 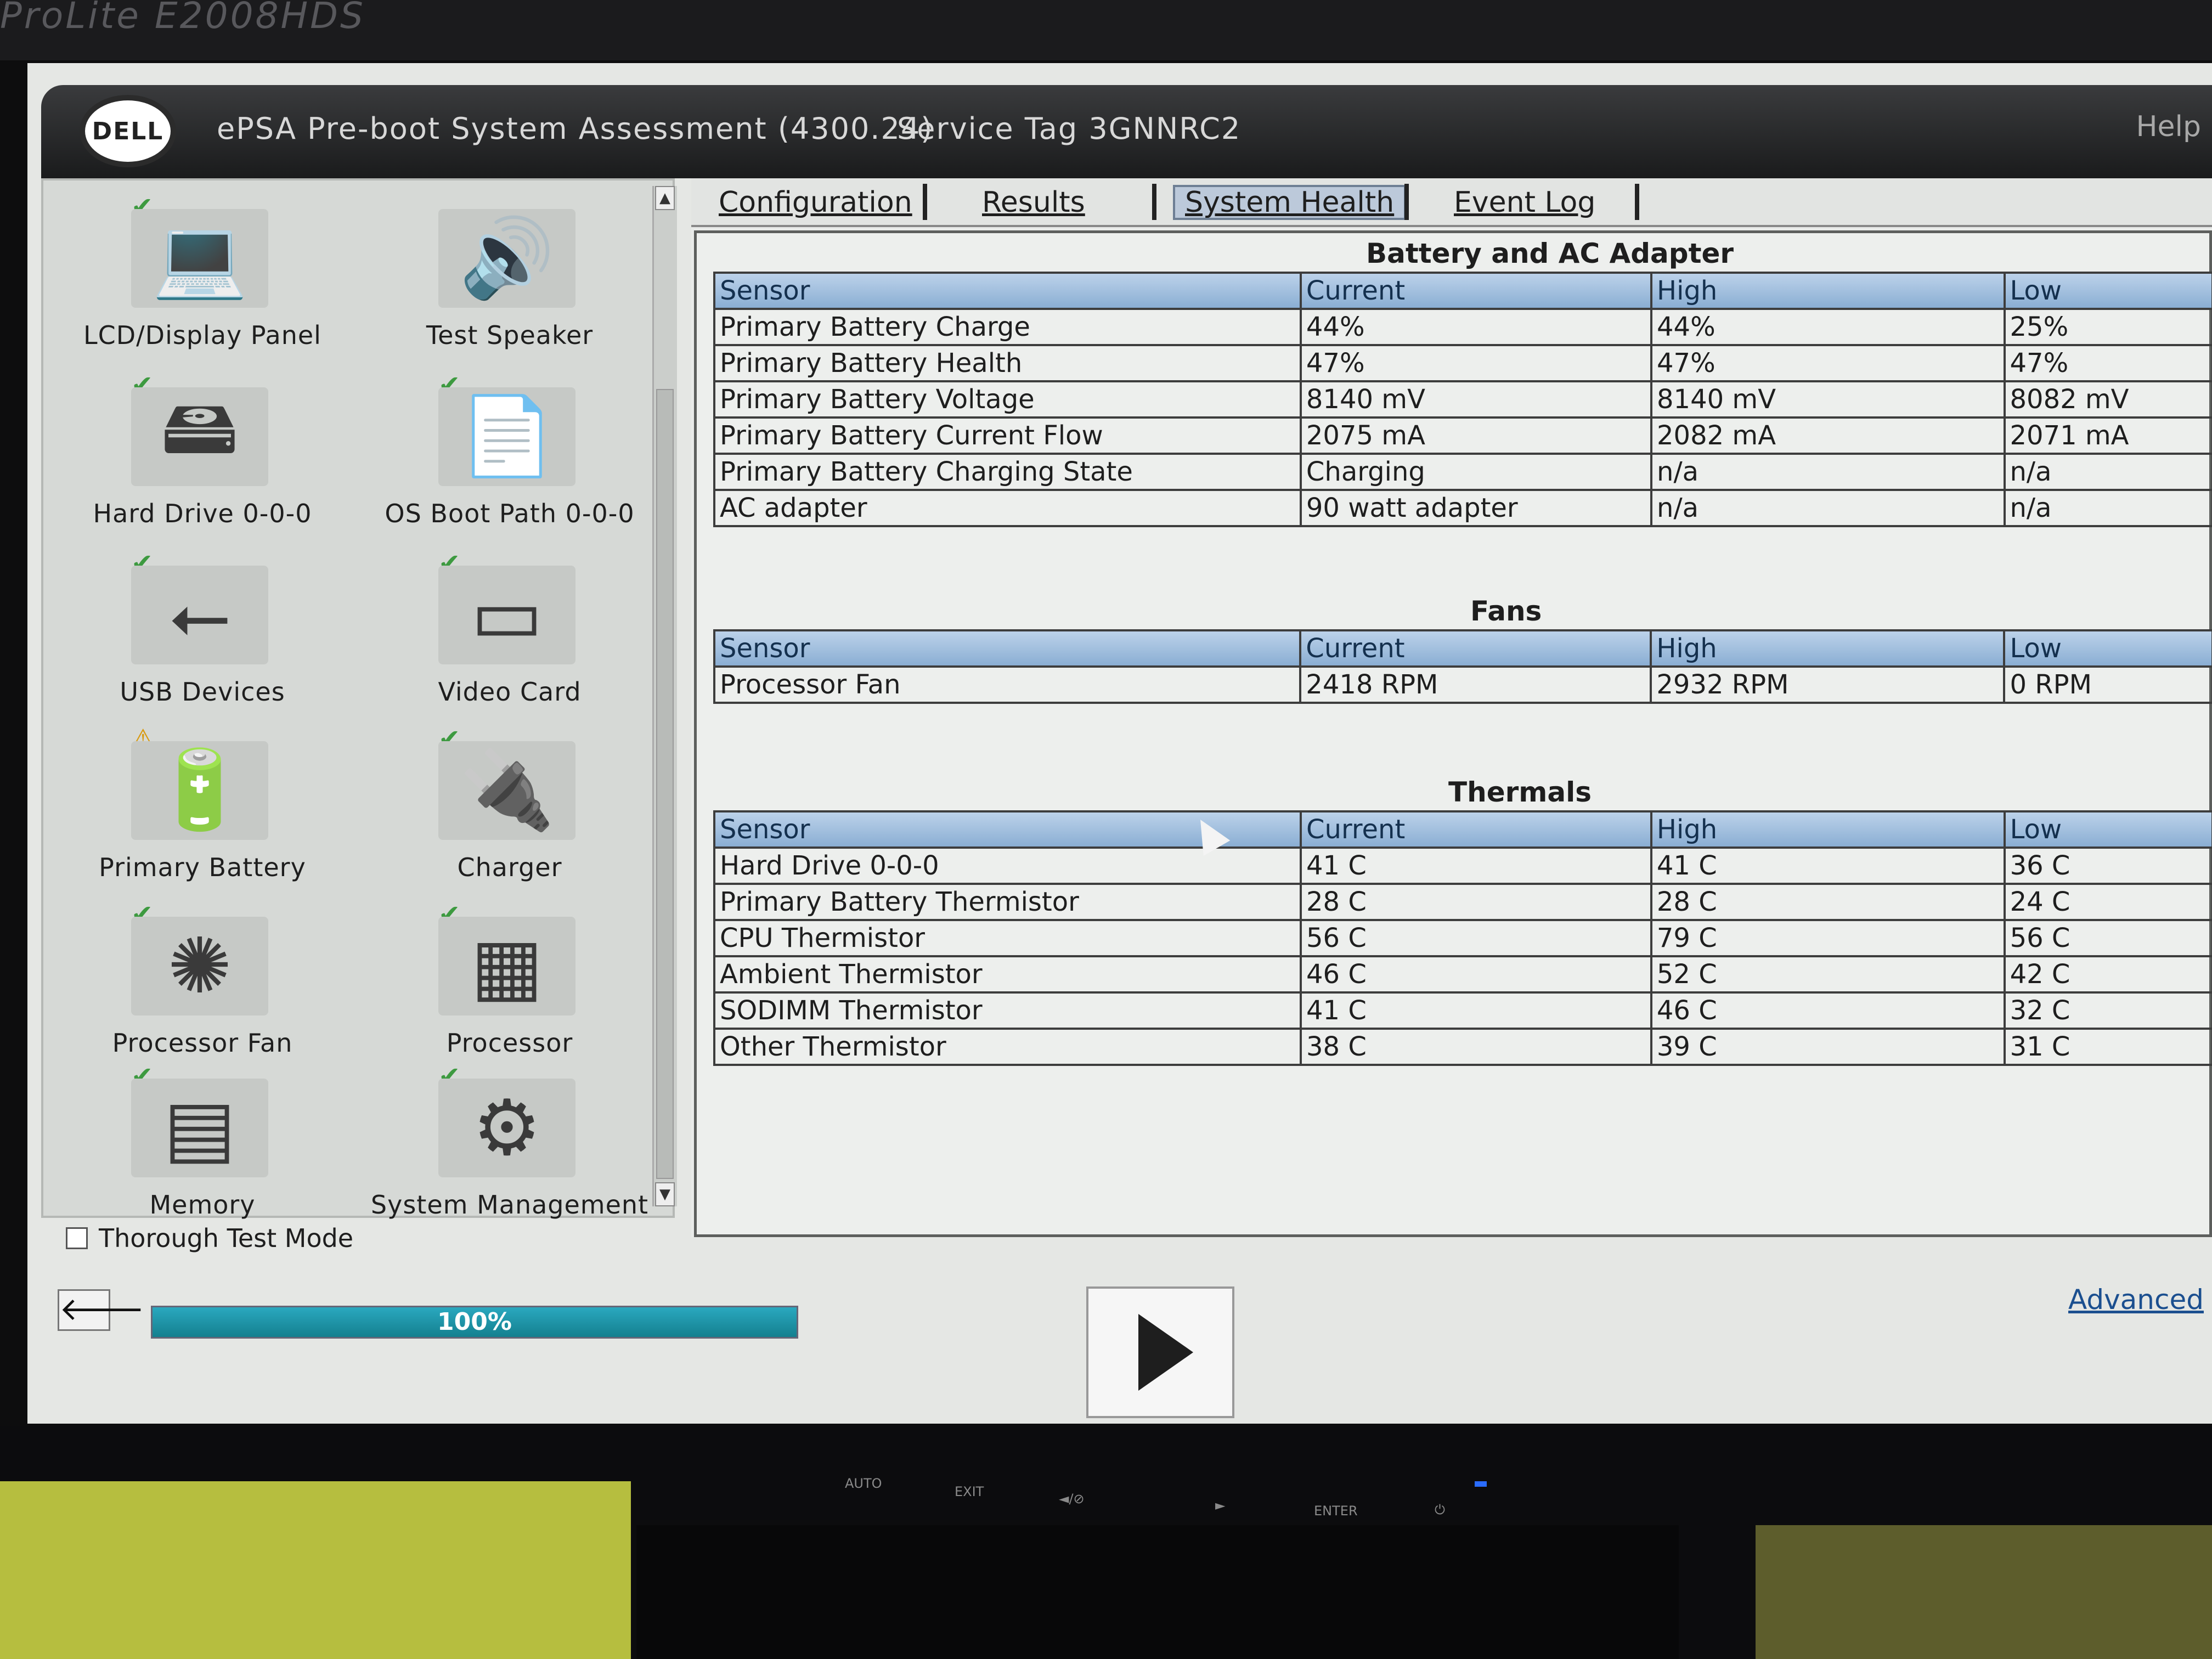 I want to click on table-row: AC adapter 90 watt adapter n/a n/a, so click(x=1462, y=508).